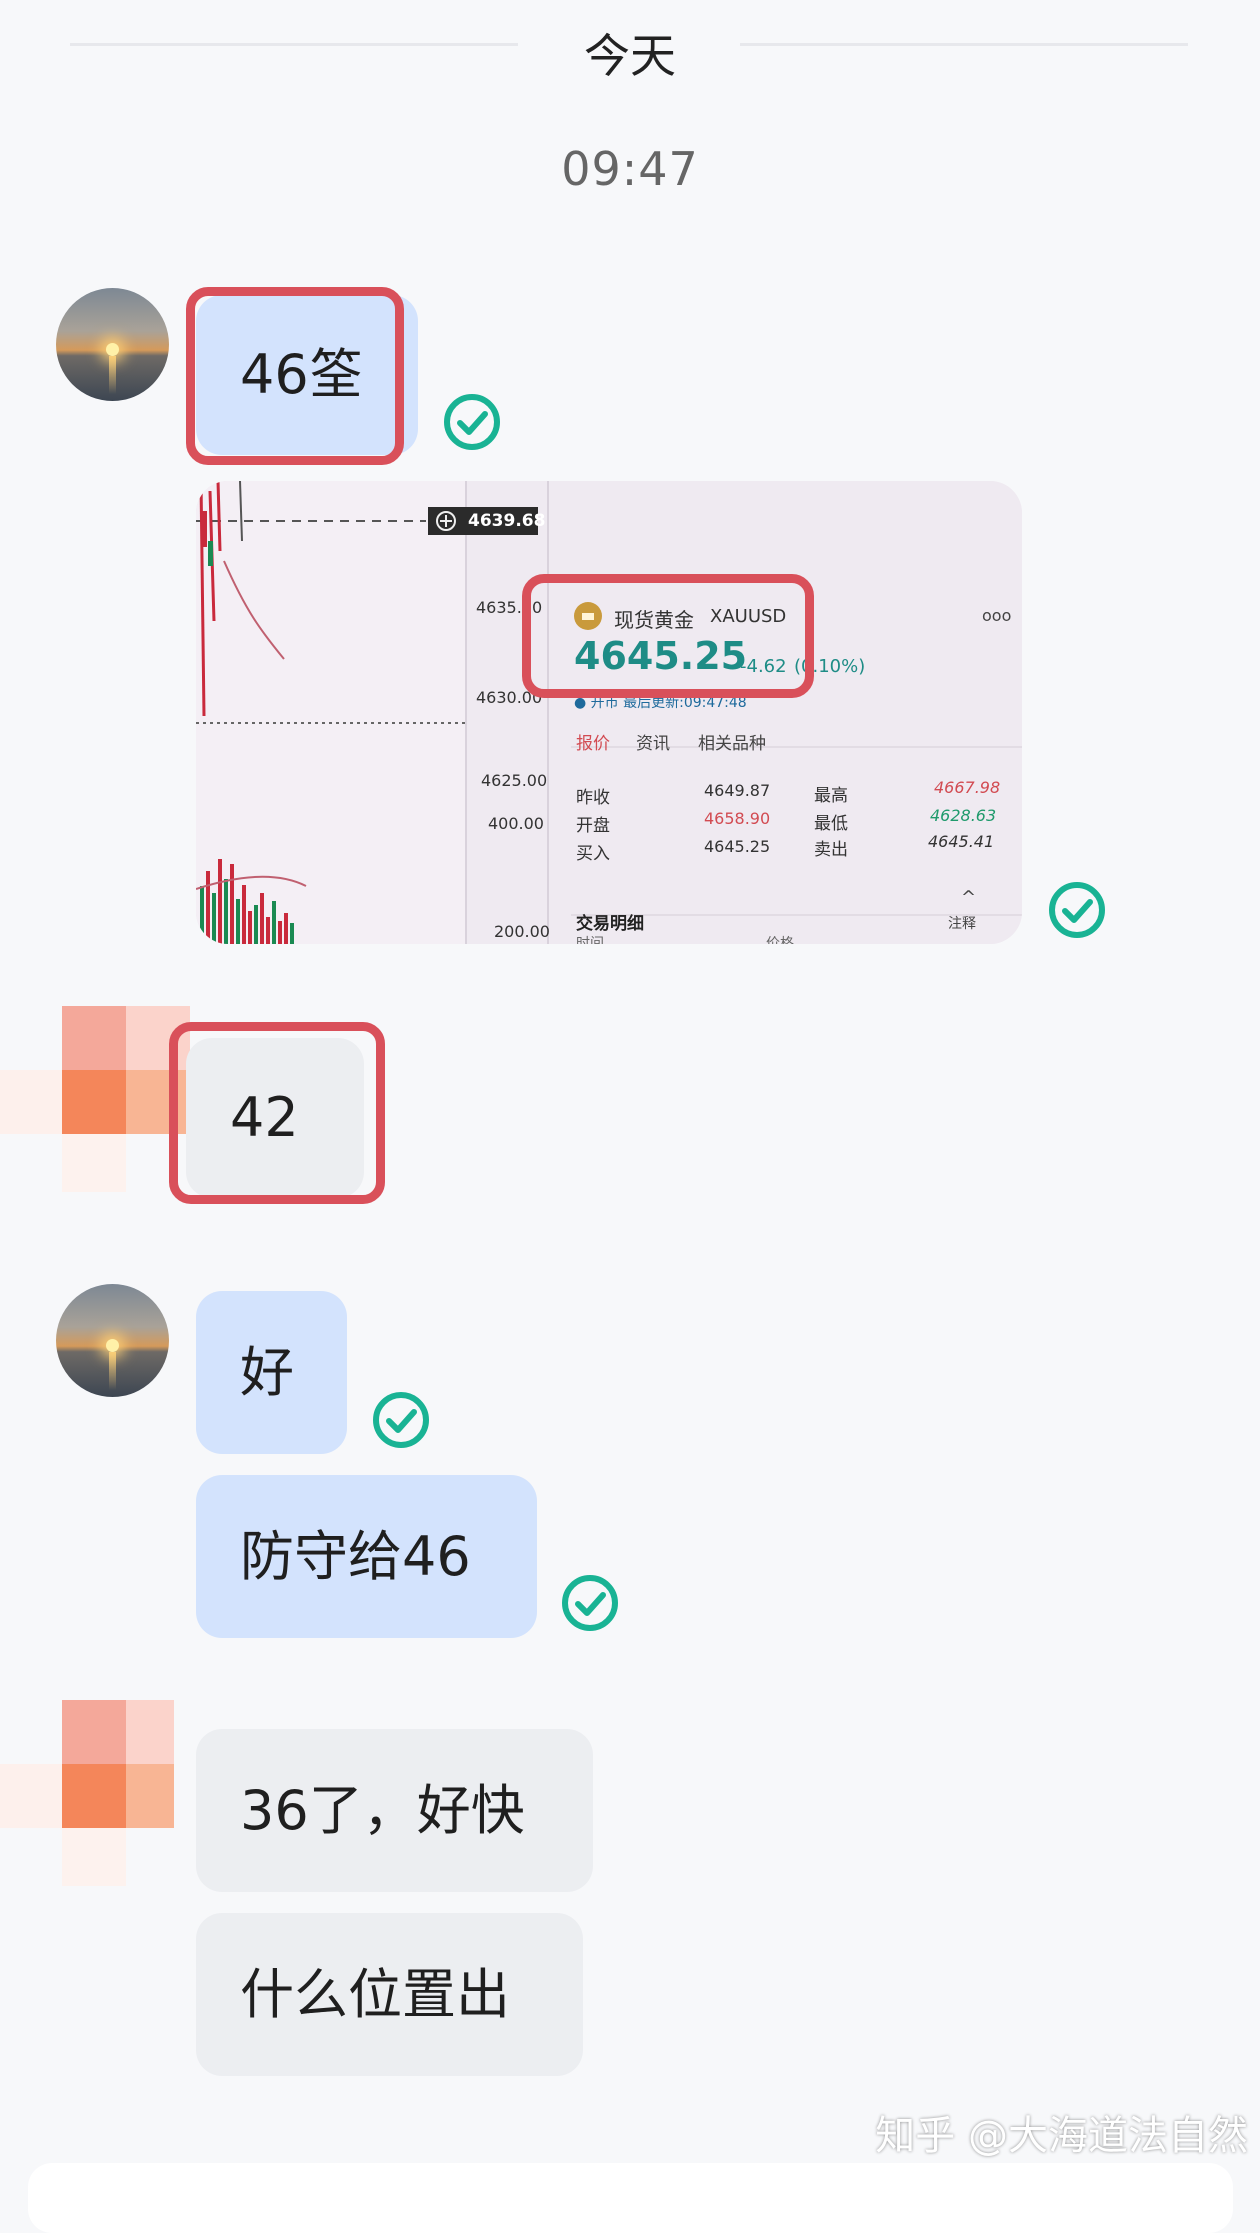 The image size is (1260, 2233). Describe the element at coordinates (737, 846) in the screenshot. I see `quote-row-value: 4645.25` at that location.